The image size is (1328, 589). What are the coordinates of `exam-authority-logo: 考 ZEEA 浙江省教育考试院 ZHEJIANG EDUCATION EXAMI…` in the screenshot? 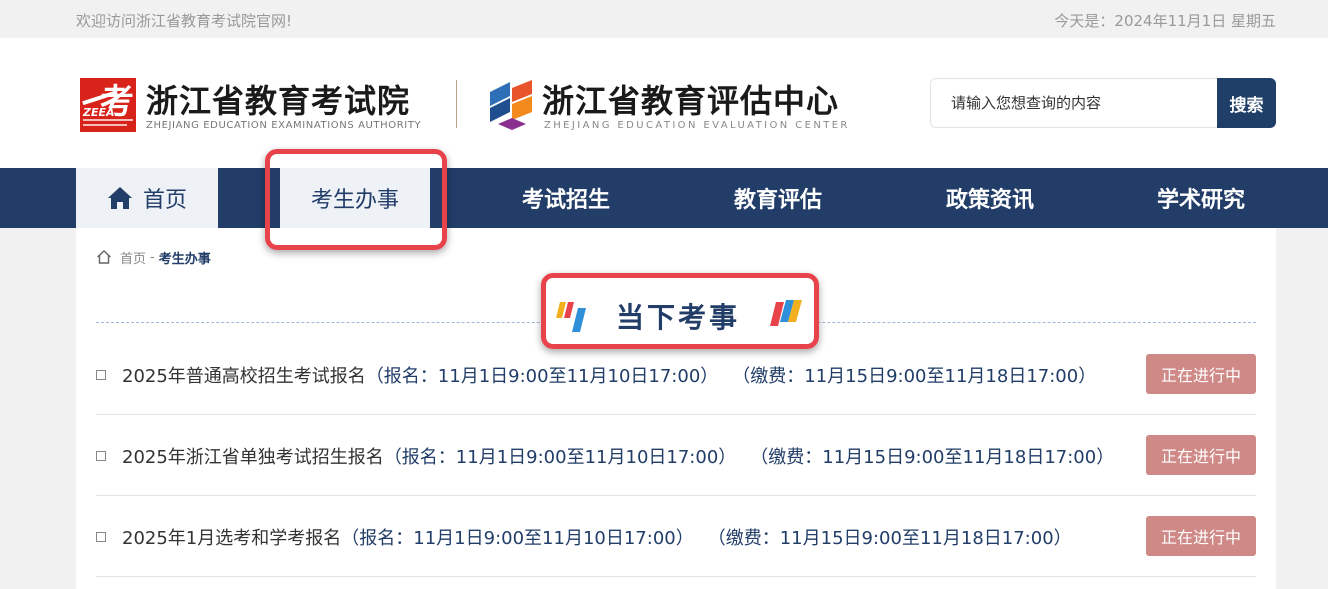 It's located at (251, 106).